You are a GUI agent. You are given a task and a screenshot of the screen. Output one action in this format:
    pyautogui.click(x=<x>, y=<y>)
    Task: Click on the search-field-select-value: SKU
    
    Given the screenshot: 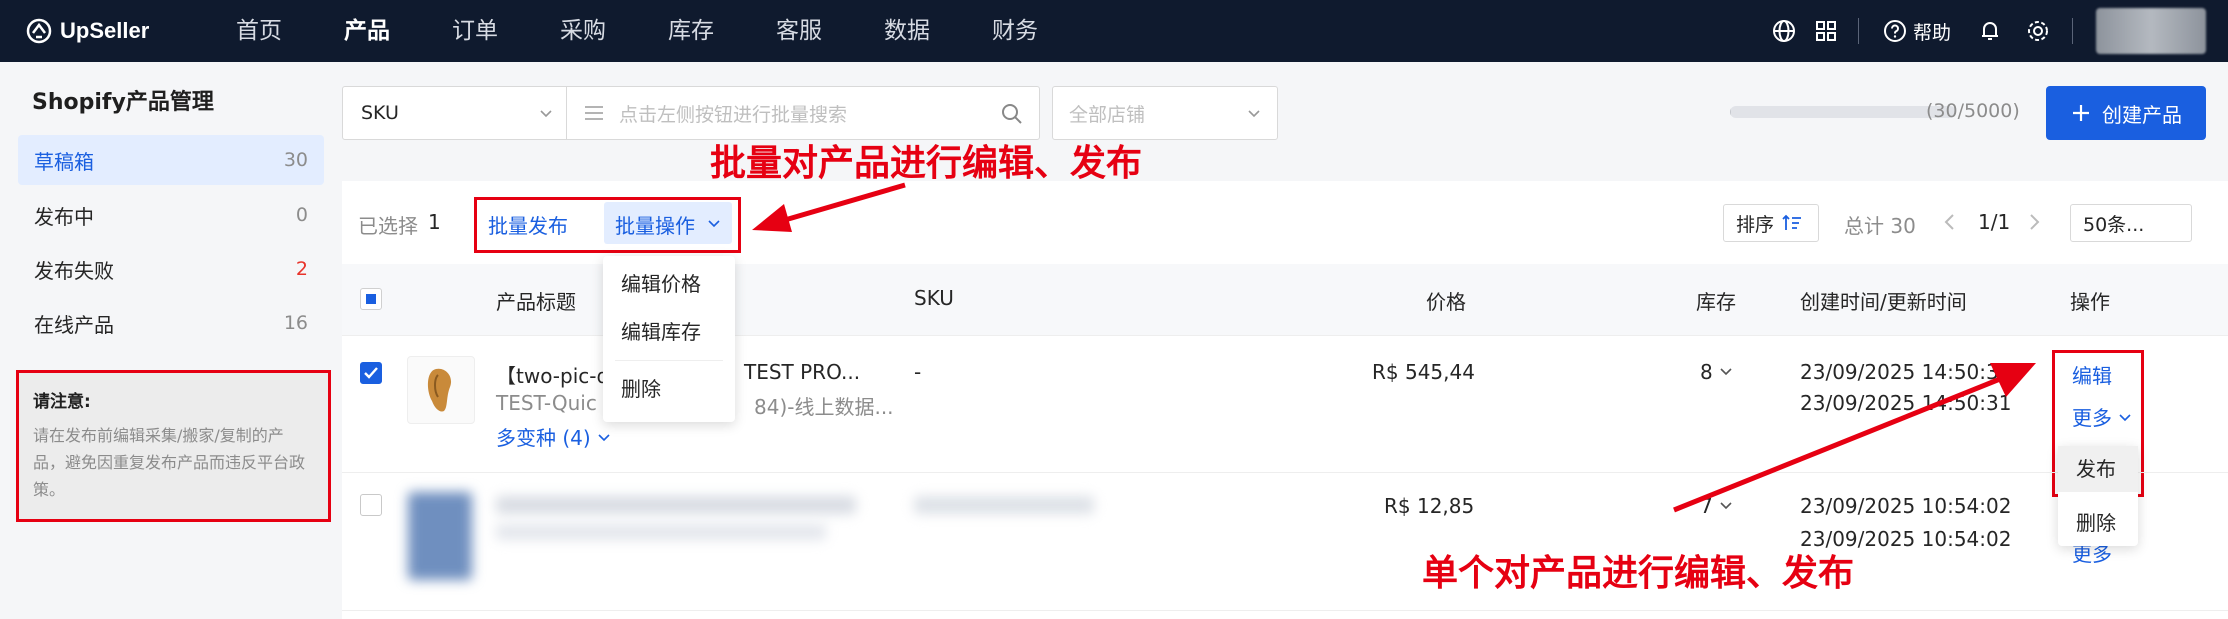 What is the action you would take?
    pyautogui.click(x=380, y=113)
    